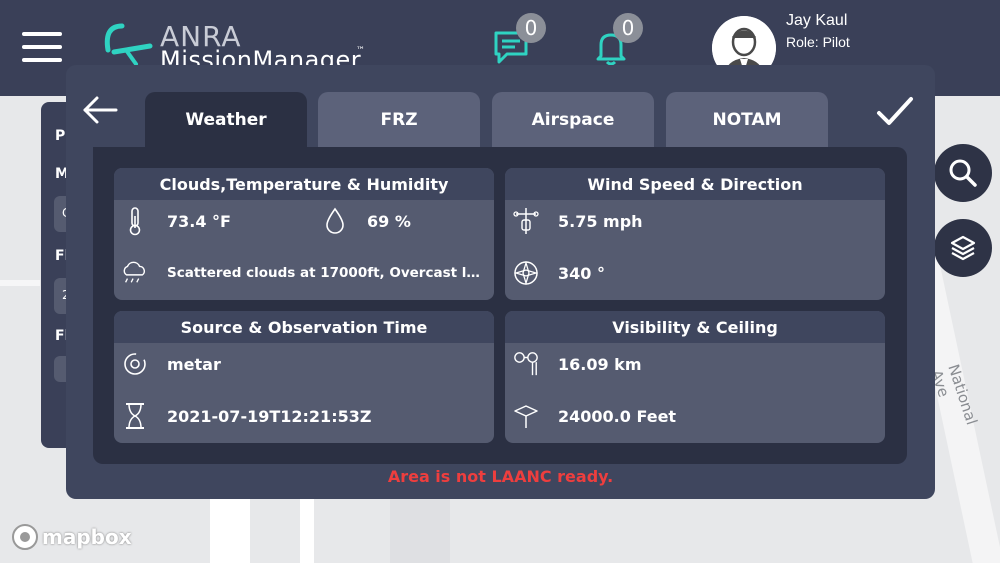  I want to click on observation-time-value: 2021-07-19T12:21:53Z, so click(269, 416).